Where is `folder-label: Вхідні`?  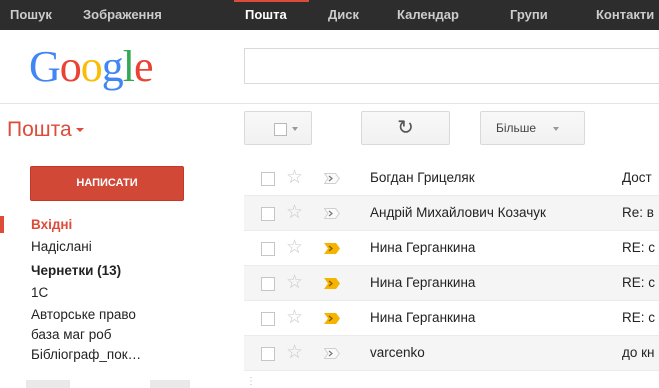
folder-label: Вхідні is located at coordinates (52, 224).